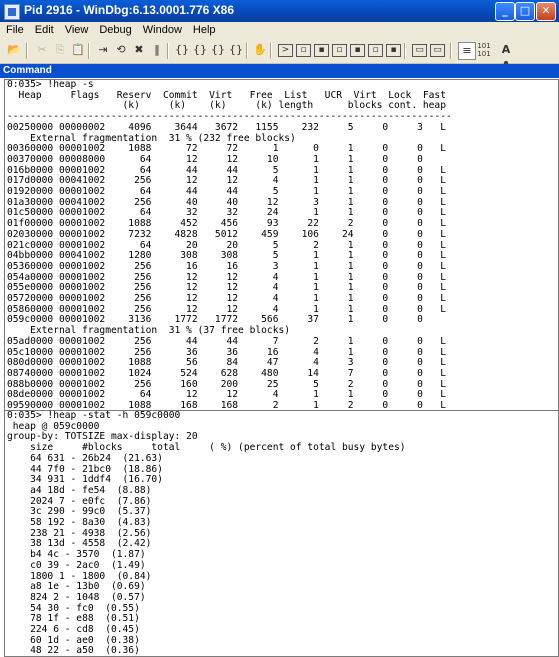 The height and width of the screenshot is (657, 559). What do you see at coordinates (484, 50) in the screenshot?
I see `hex-mode-icon: 101 101` at bounding box center [484, 50].